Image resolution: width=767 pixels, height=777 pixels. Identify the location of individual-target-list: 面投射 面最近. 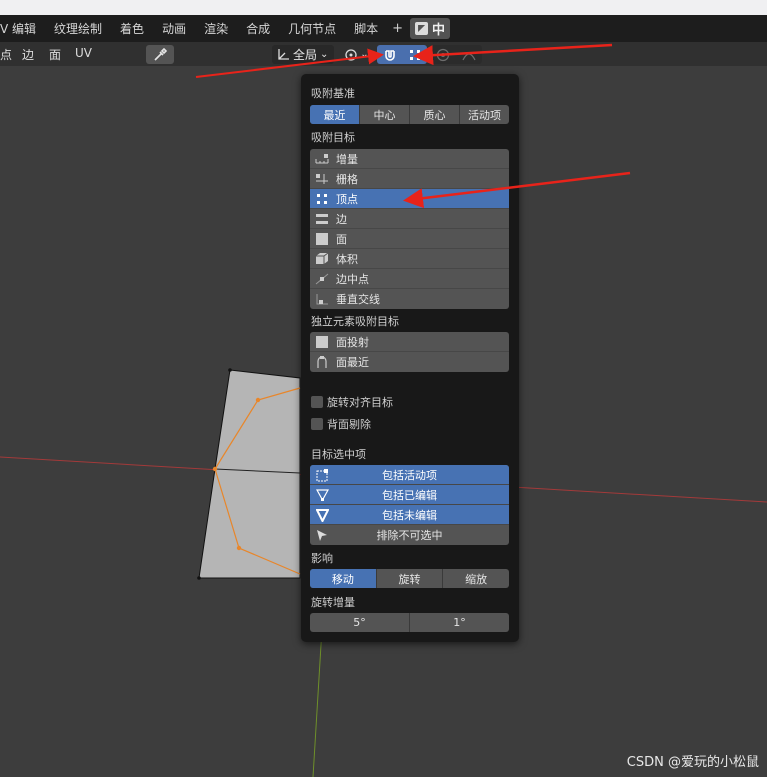
(409, 352).